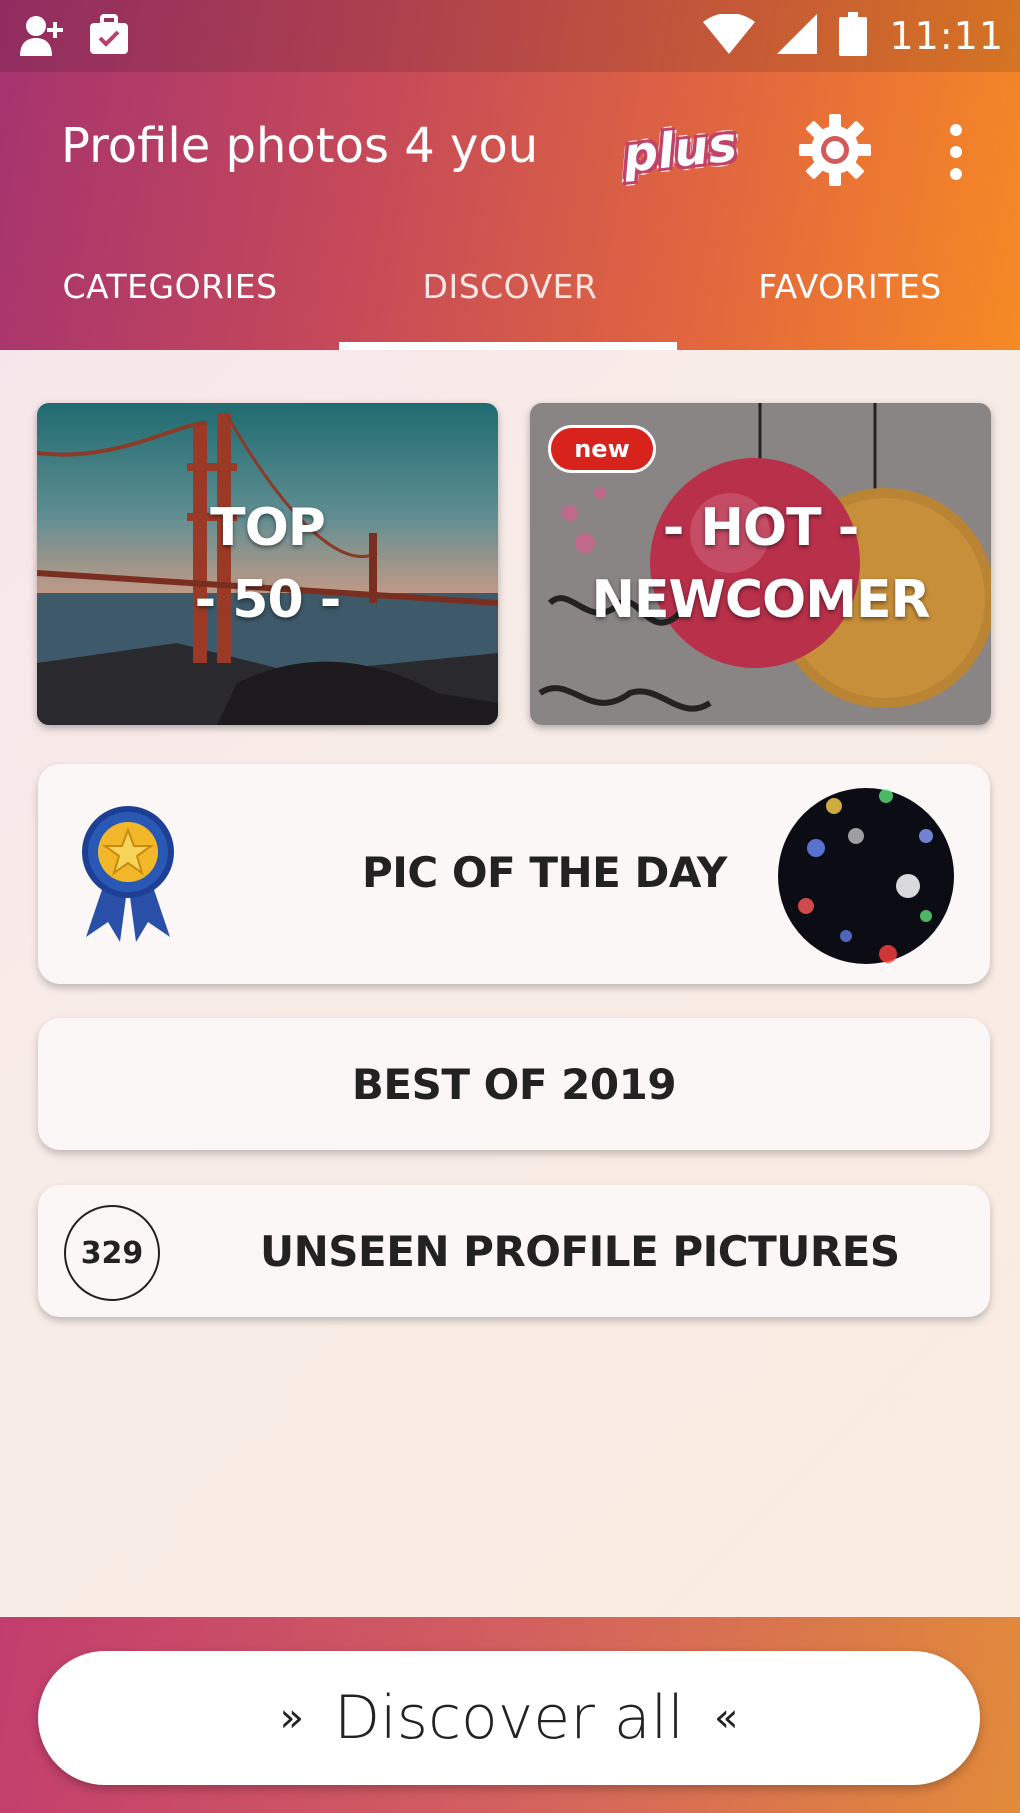 This screenshot has height=1813, width=1020. What do you see at coordinates (866, 878) in the screenshot?
I see `pic-of-the-day-thumbnail` at bounding box center [866, 878].